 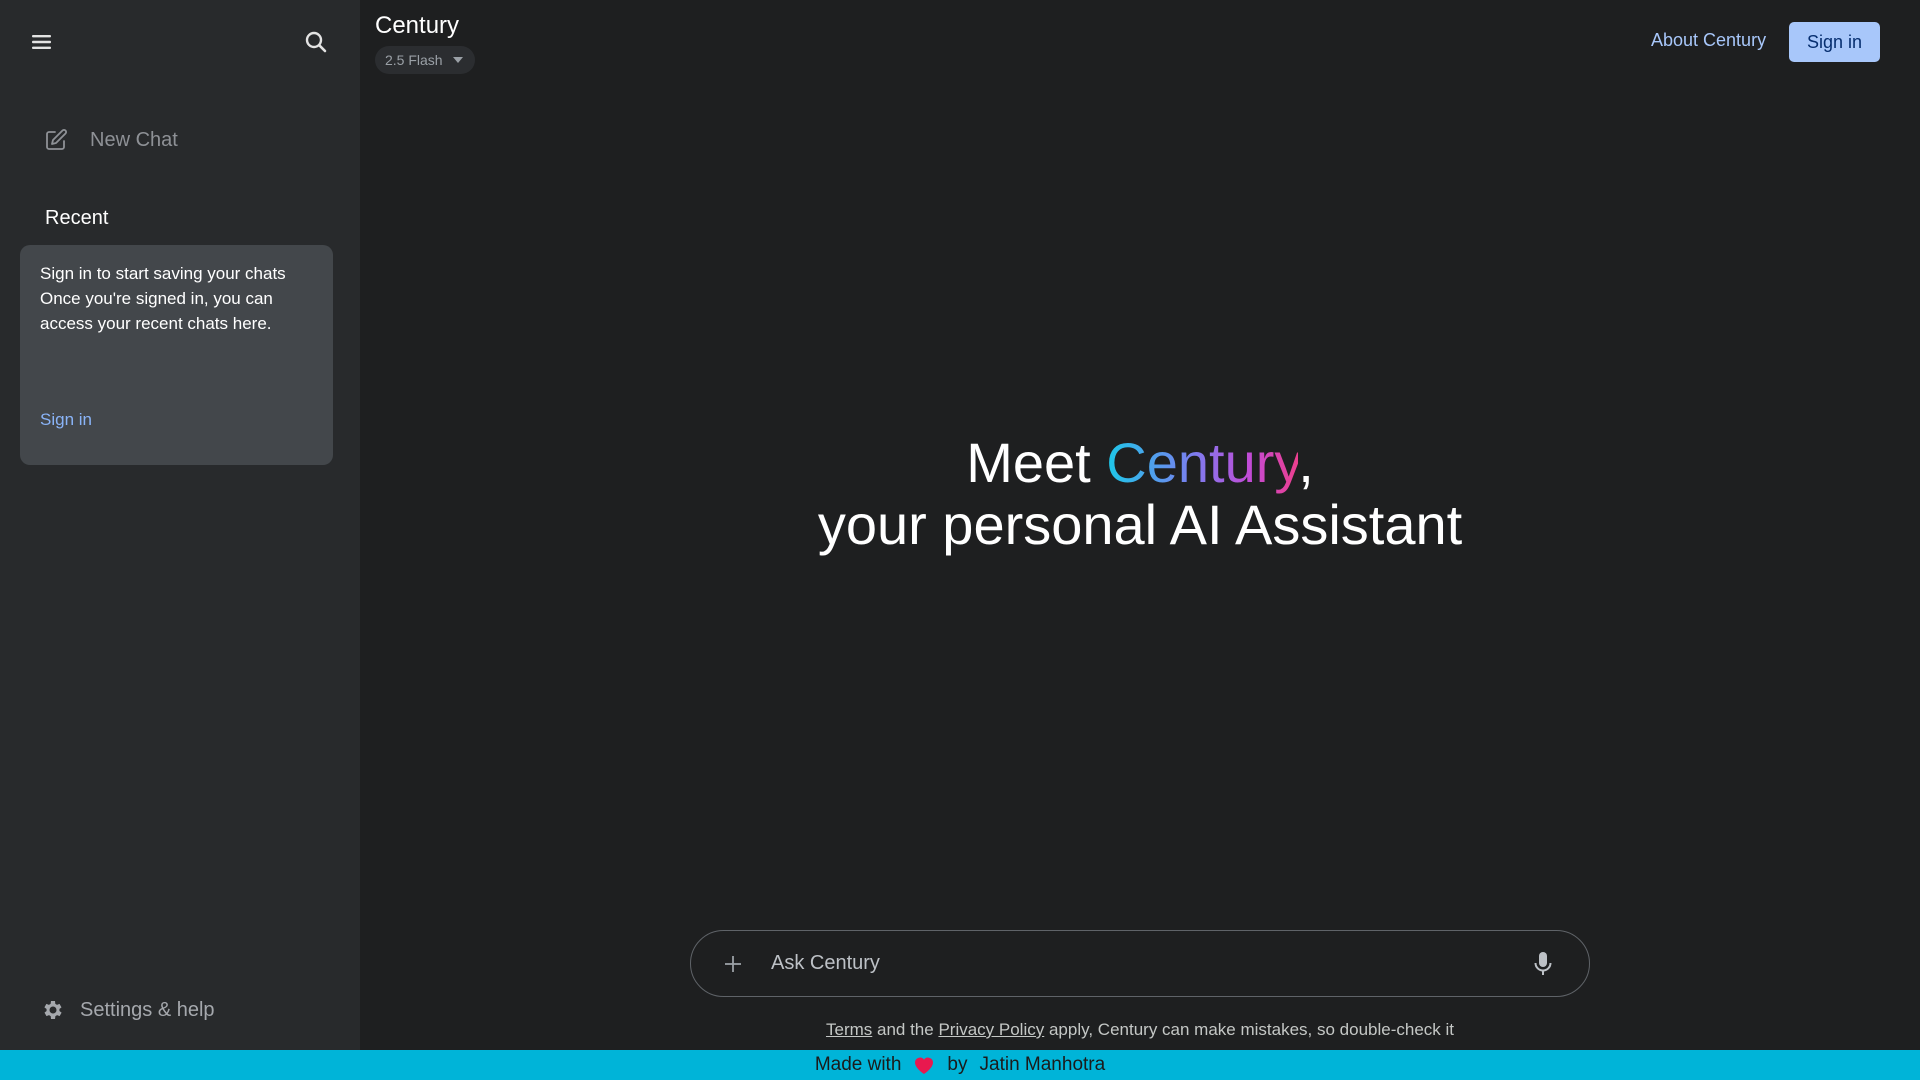 I want to click on settings-help-button: Settings & help, so click(x=127, y=1010).